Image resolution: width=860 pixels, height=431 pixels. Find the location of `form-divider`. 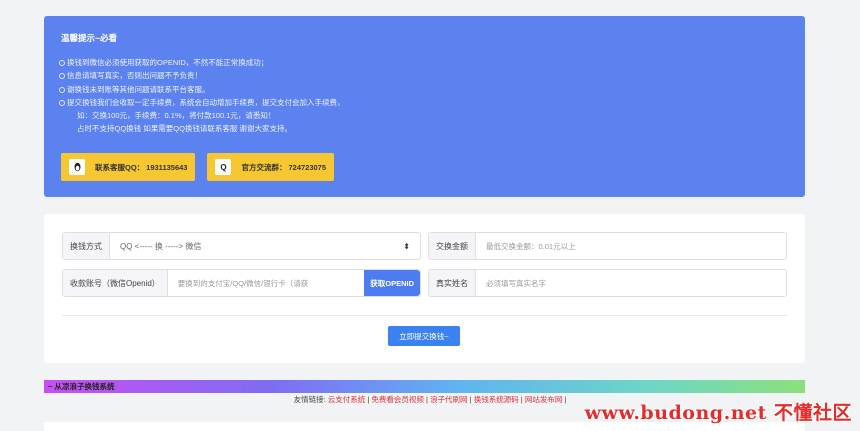

form-divider is located at coordinates (424, 315).